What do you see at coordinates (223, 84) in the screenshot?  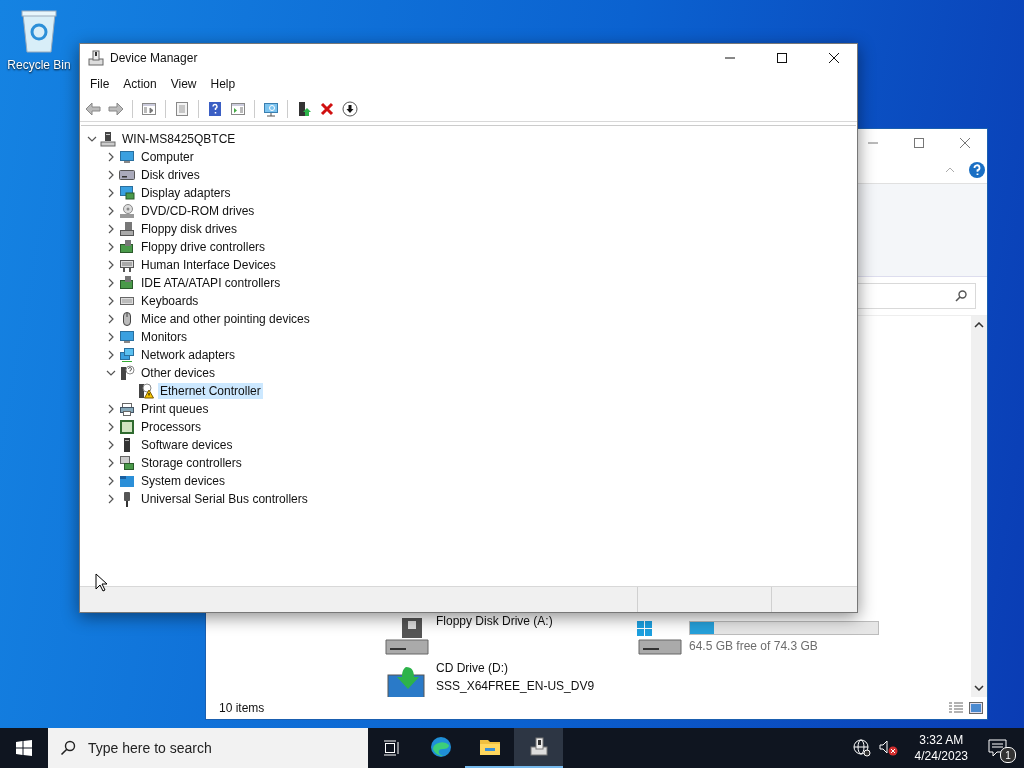 I see `menu-item: Help` at bounding box center [223, 84].